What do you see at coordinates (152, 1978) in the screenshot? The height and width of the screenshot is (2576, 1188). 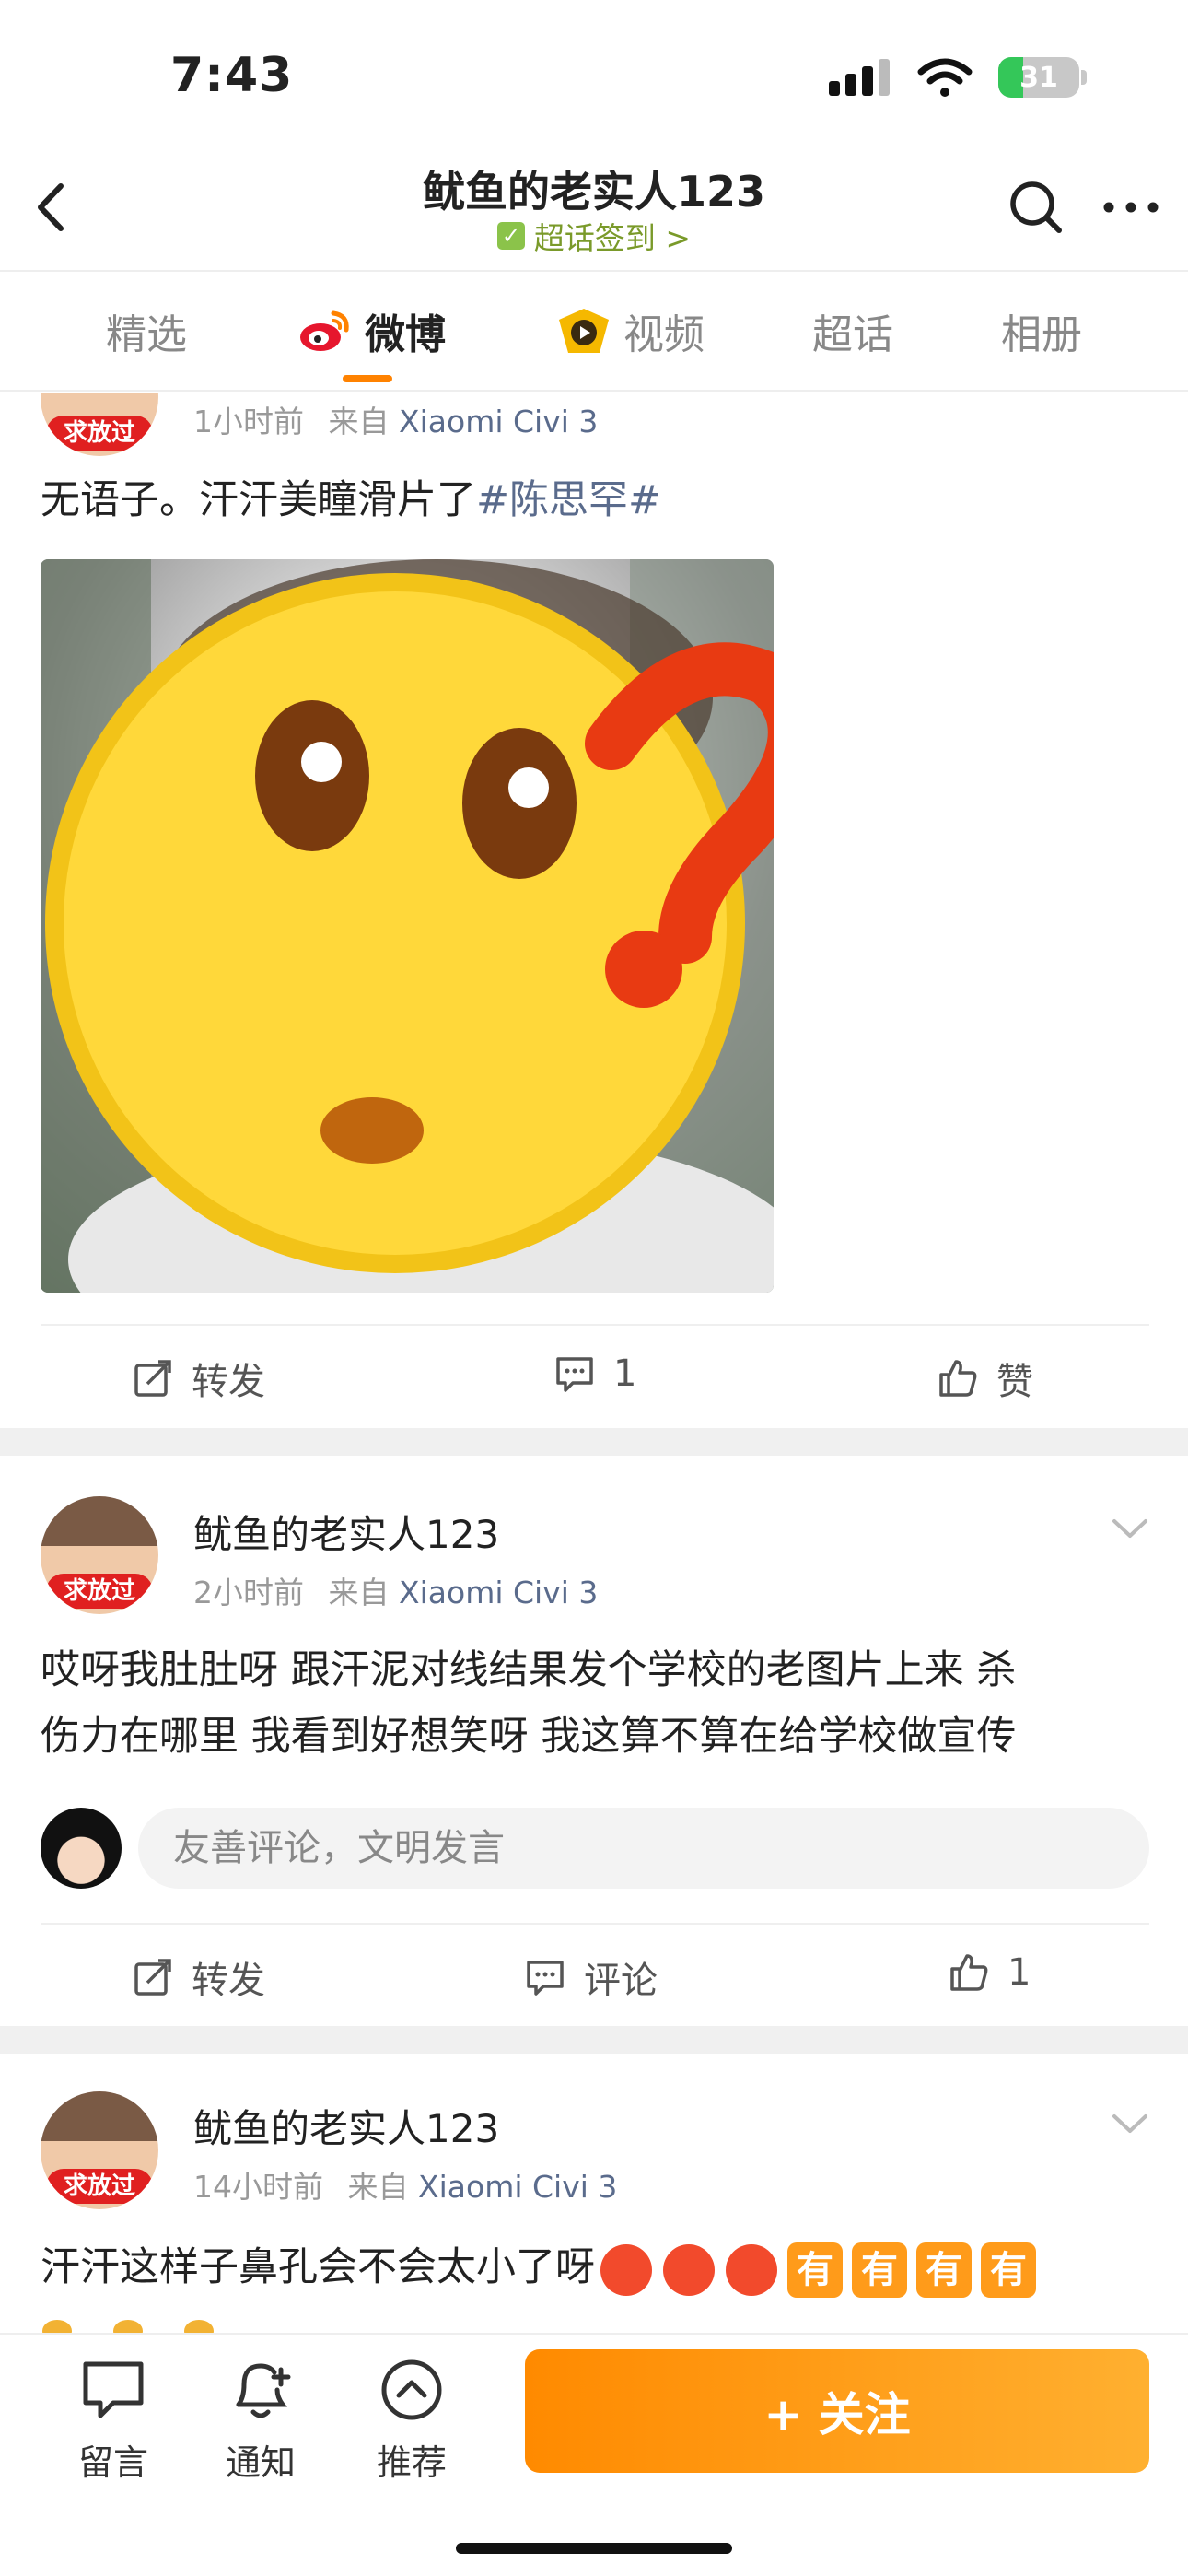 I see `repost-icon` at bounding box center [152, 1978].